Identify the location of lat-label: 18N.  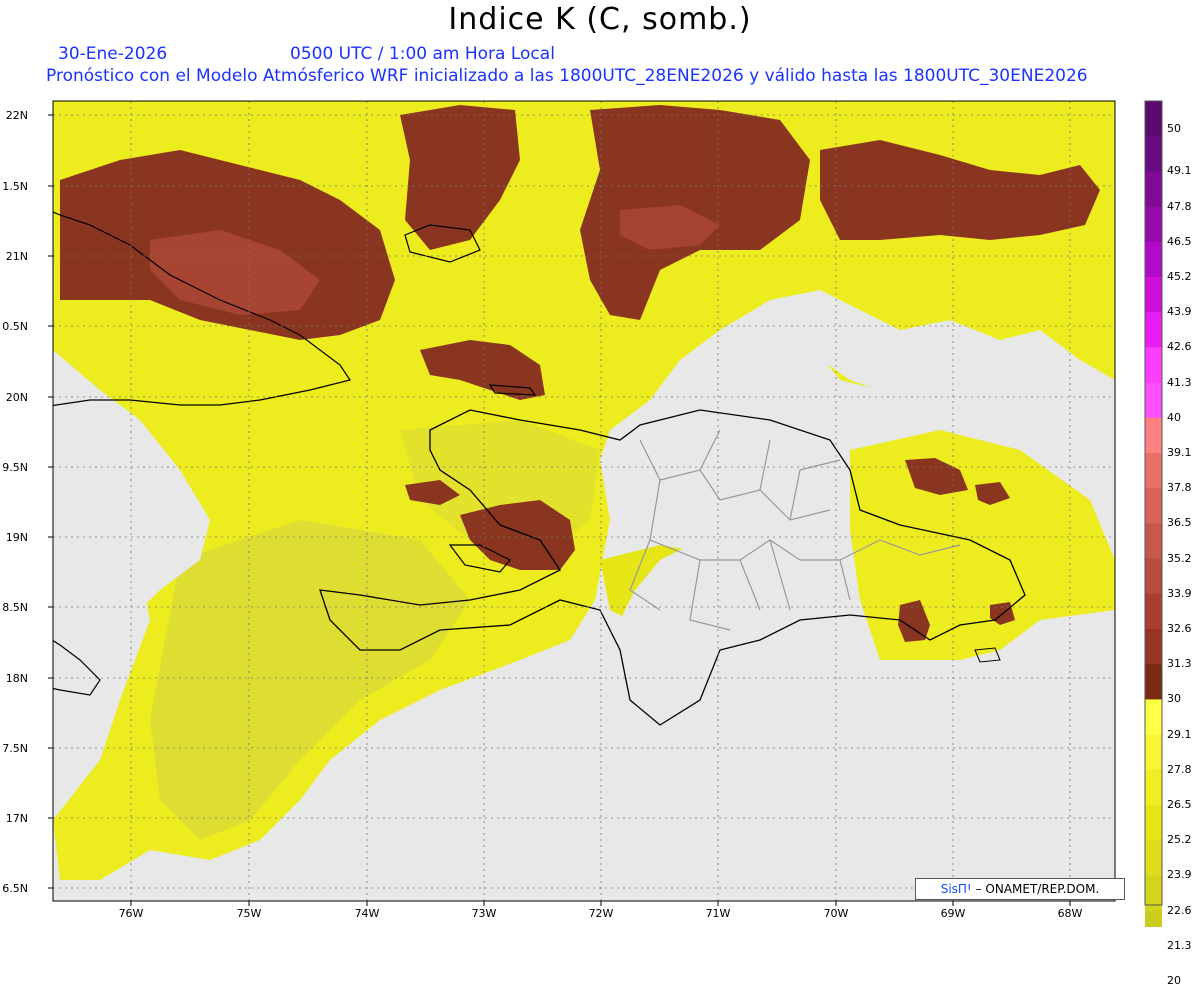
(16, 678).